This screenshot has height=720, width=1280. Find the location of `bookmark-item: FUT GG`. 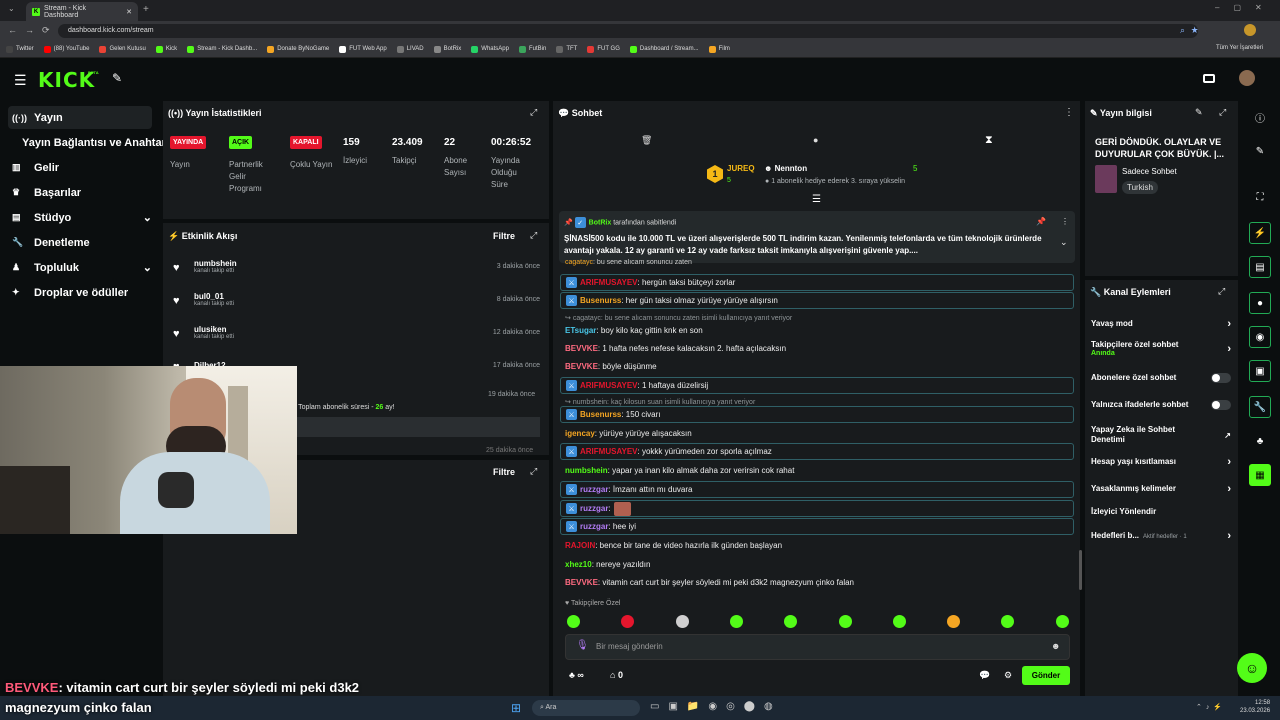

bookmark-item: FUT GG is located at coordinates (603, 49).